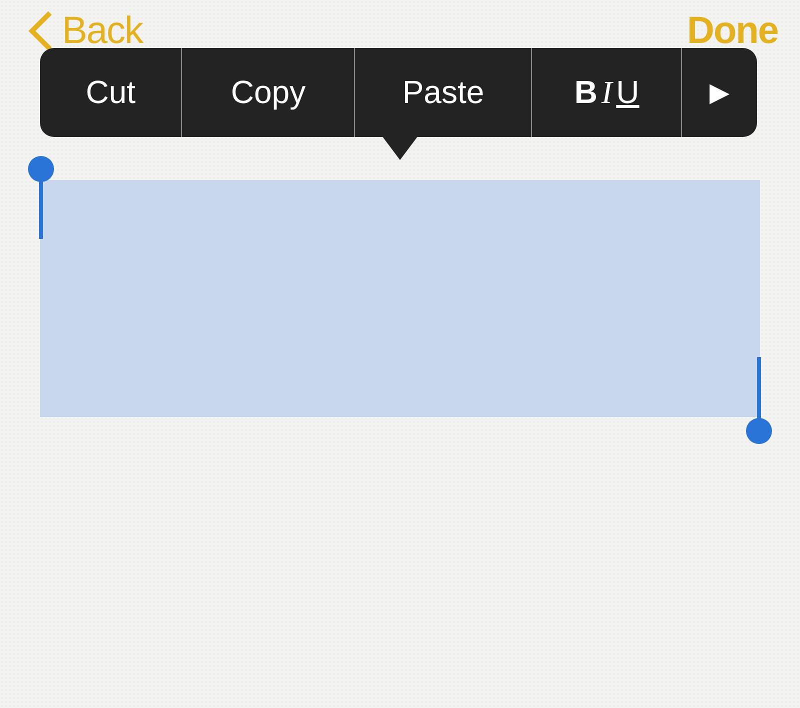  I want to click on format-menu-item: BIU, so click(606, 92).